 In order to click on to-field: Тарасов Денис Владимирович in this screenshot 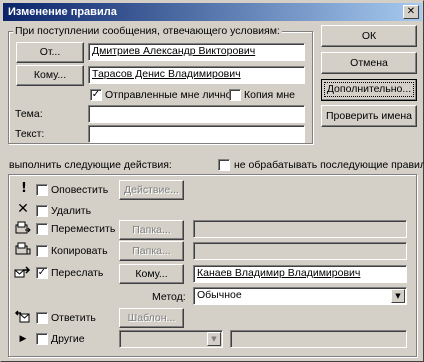, I will do `click(196, 75)`.